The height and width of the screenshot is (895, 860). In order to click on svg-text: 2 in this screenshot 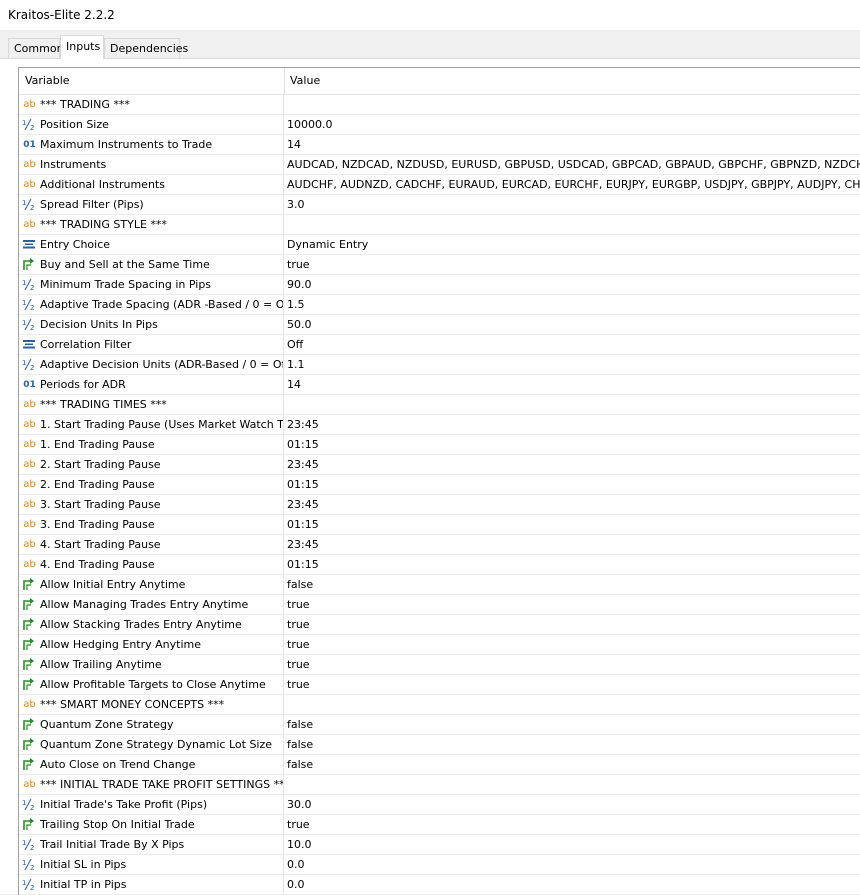, I will do `click(32, 127)`.